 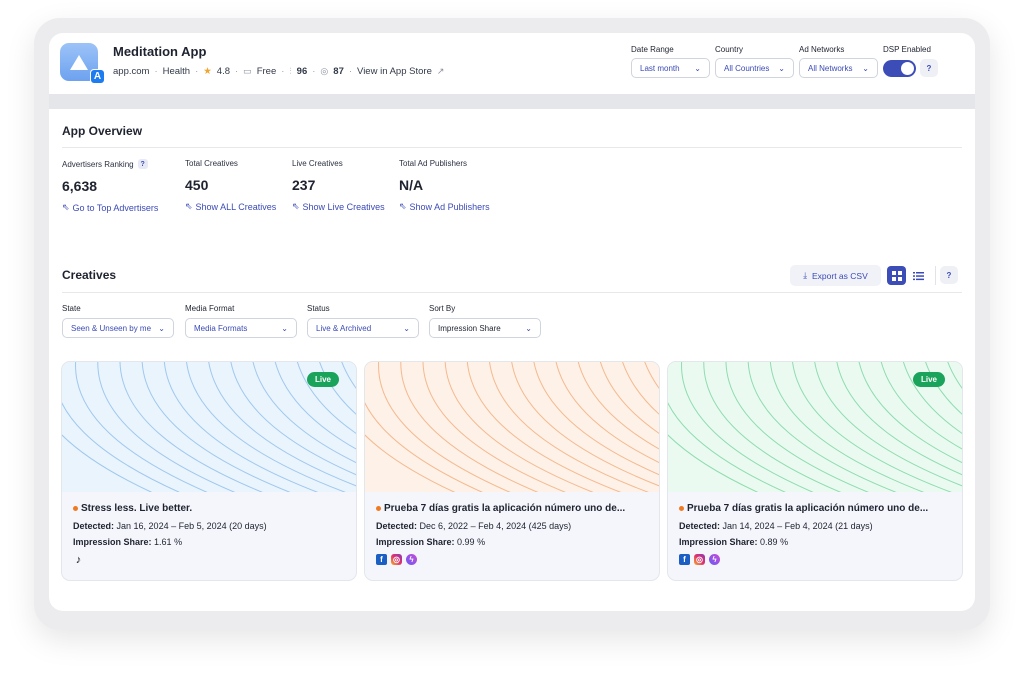 I want to click on toolbar-separator, so click(x=935, y=275).